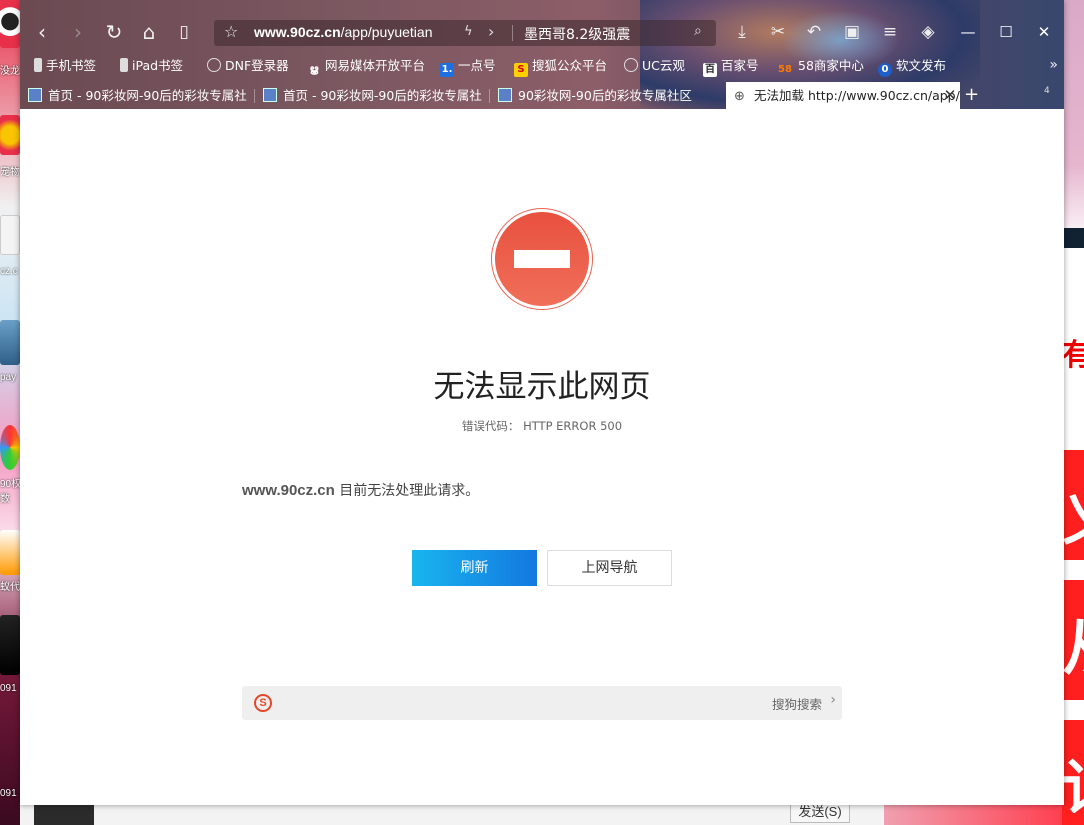  What do you see at coordinates (124, 65) in the screenshot?
I see `tablet-icon` at bounding box center [124, 65].